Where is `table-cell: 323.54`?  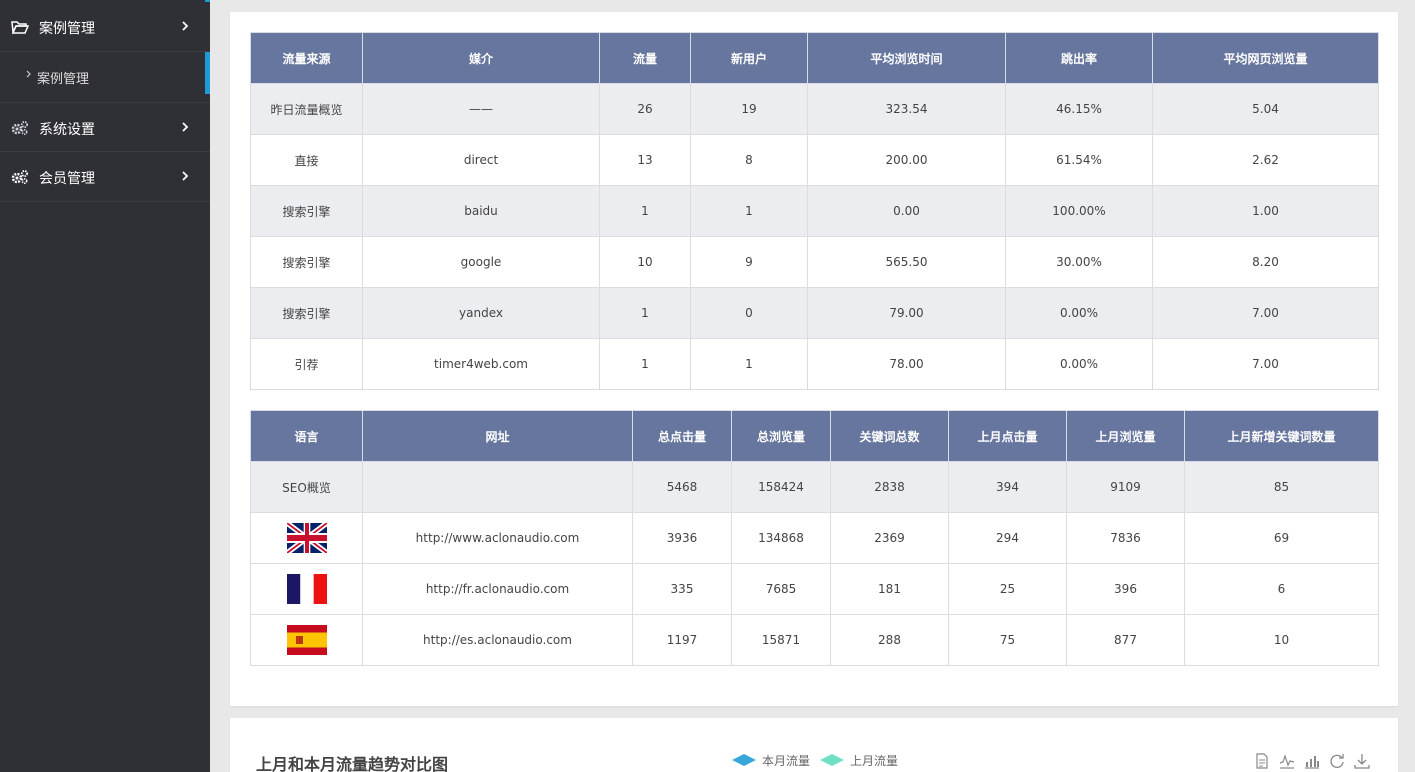
table-cell: 323.54 is located at coordinates (906, 109).